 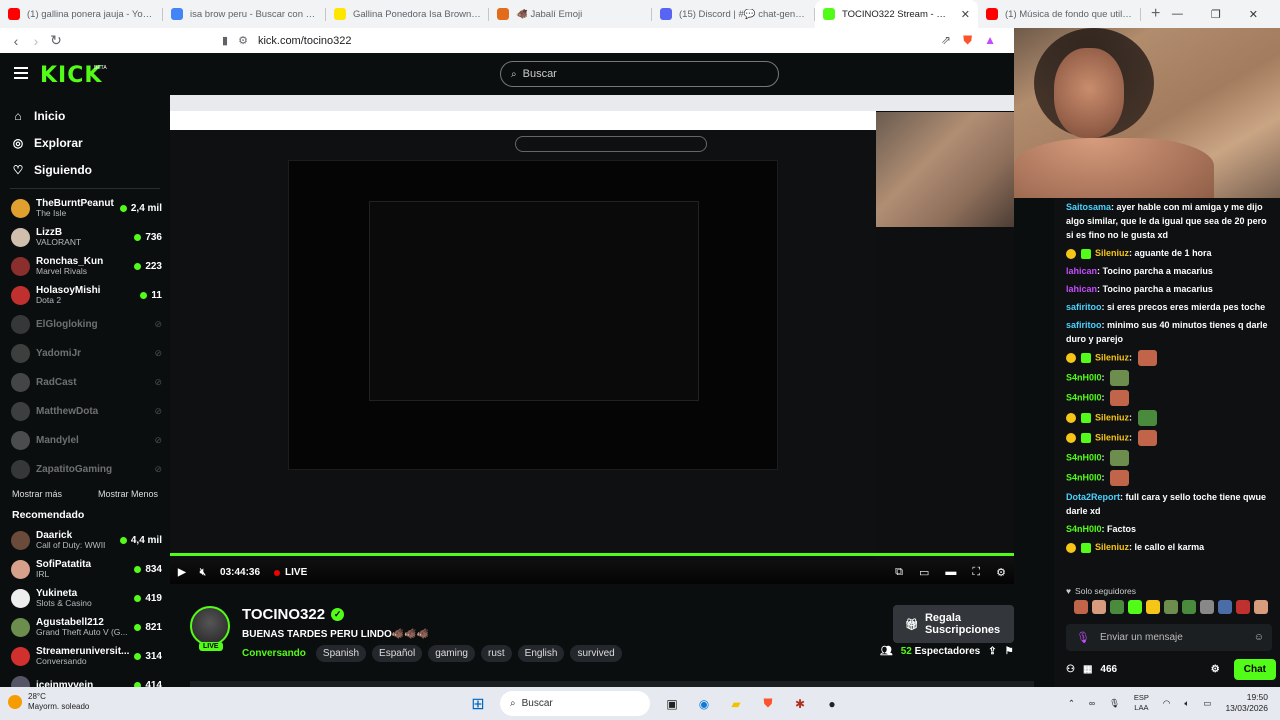 I want to click on sidebar-channel: YadomiJr ⊘, so click(x=85, y=353).